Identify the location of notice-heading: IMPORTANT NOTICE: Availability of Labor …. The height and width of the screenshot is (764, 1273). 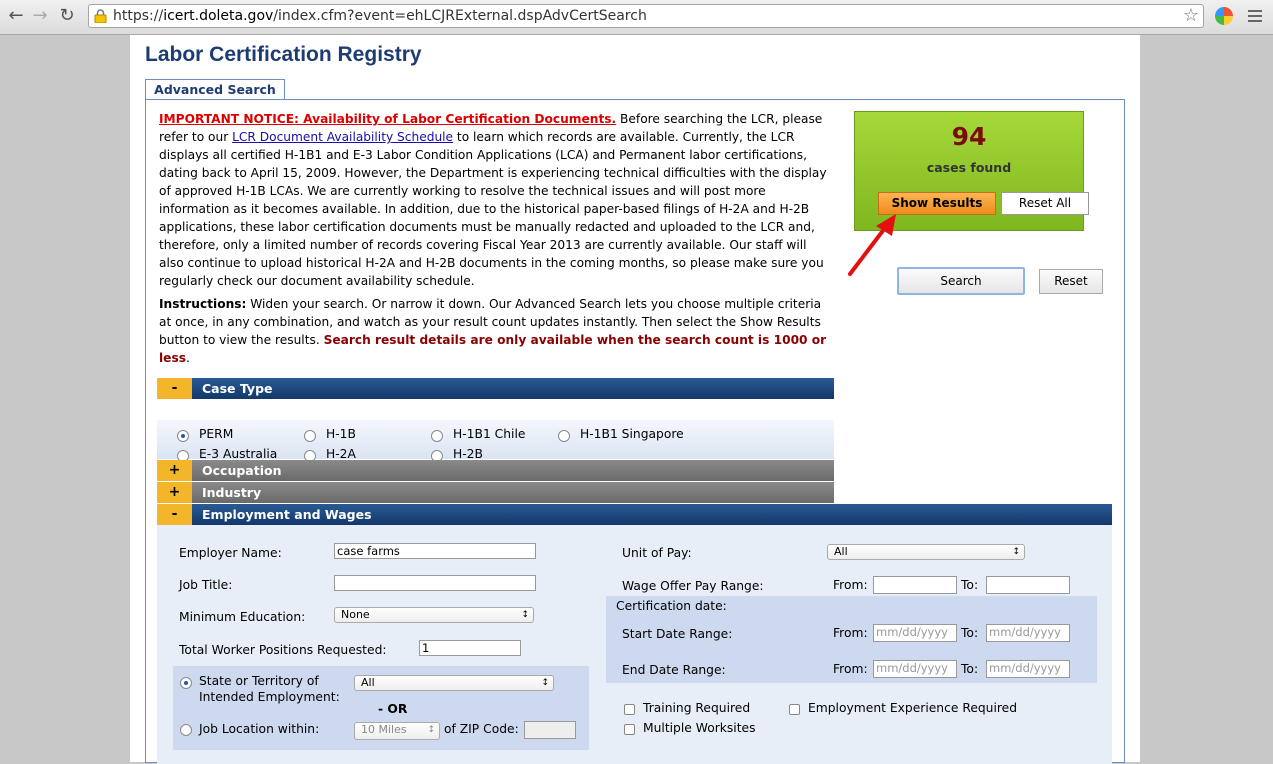
(388, 119).